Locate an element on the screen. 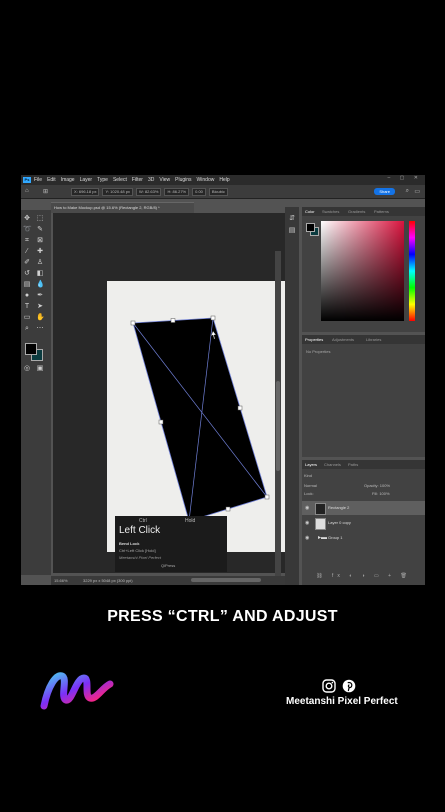 The image size is (445, 812). quick-select-tool-icon: ✎ is located at coordinates (40, 230).